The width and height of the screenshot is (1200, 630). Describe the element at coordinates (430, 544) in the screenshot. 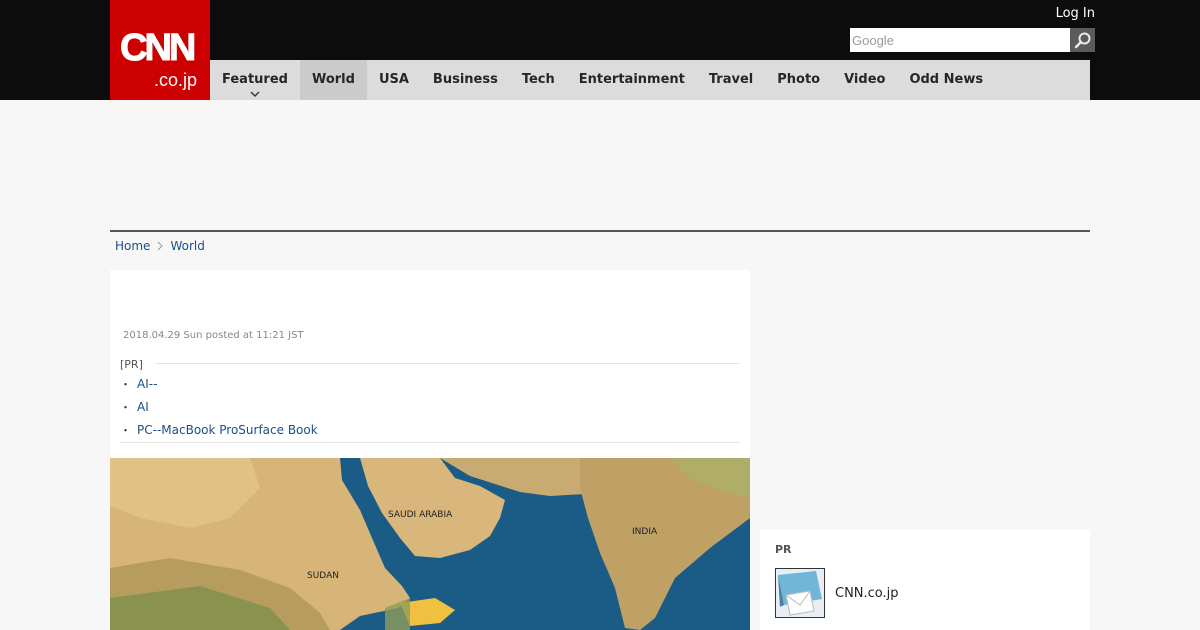

I see `article-map-image: SAUDI ARABIA INDIA SUDAN` at that location.